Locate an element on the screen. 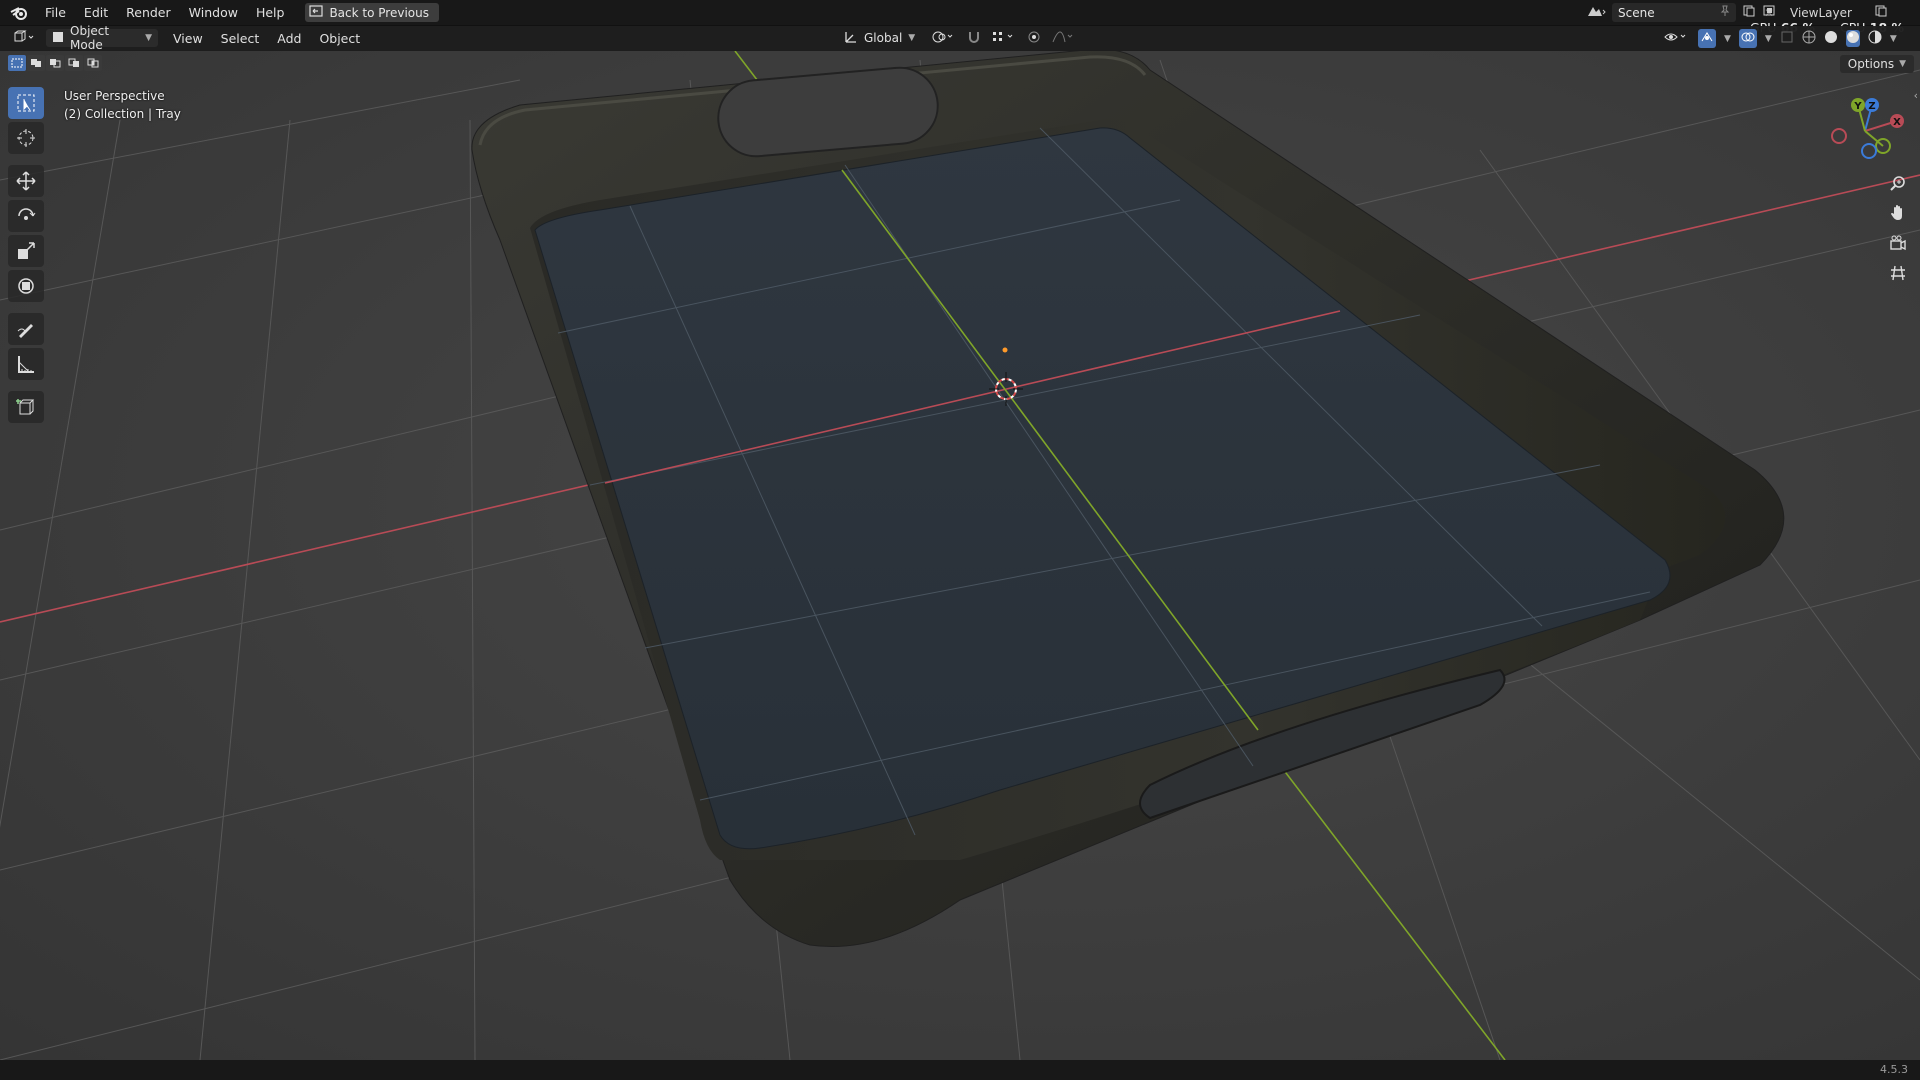  tool-shelf is located at coordinates (27, 256).